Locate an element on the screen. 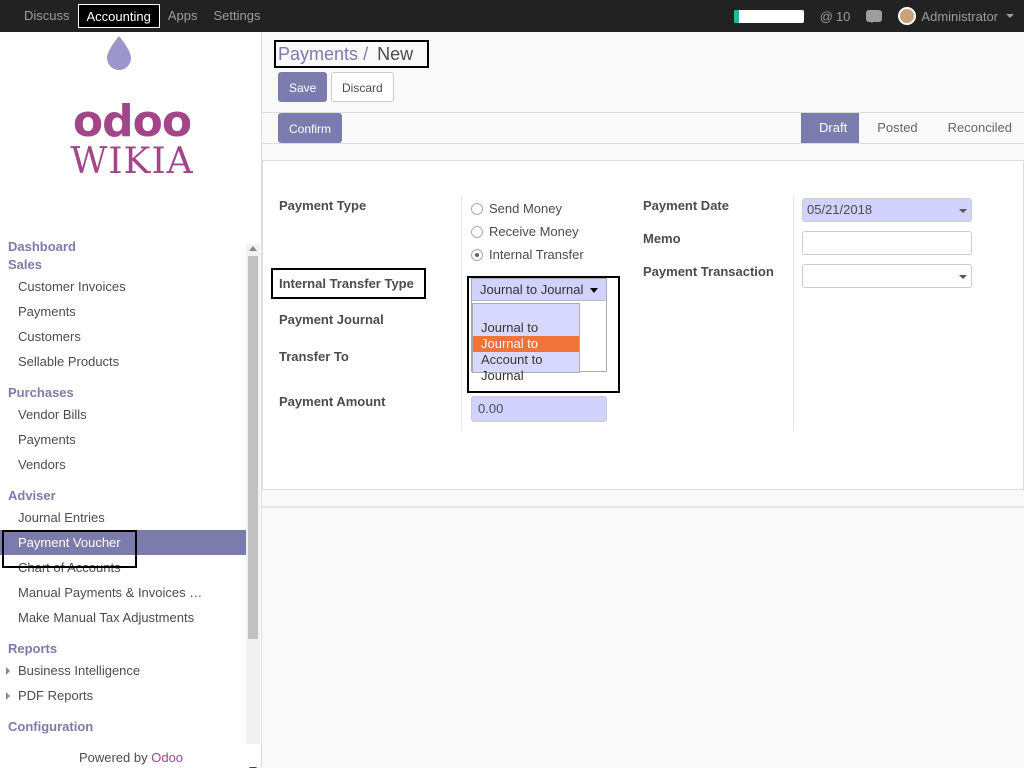 This screenshot has width=1024, height=768. logo-odoo-text: odoo is located at coordinates (132, 121).